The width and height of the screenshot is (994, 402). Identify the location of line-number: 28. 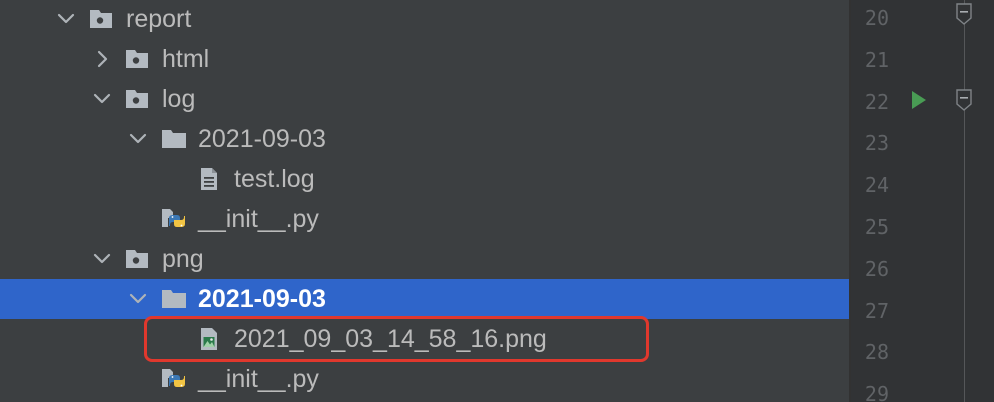
(876, 352).